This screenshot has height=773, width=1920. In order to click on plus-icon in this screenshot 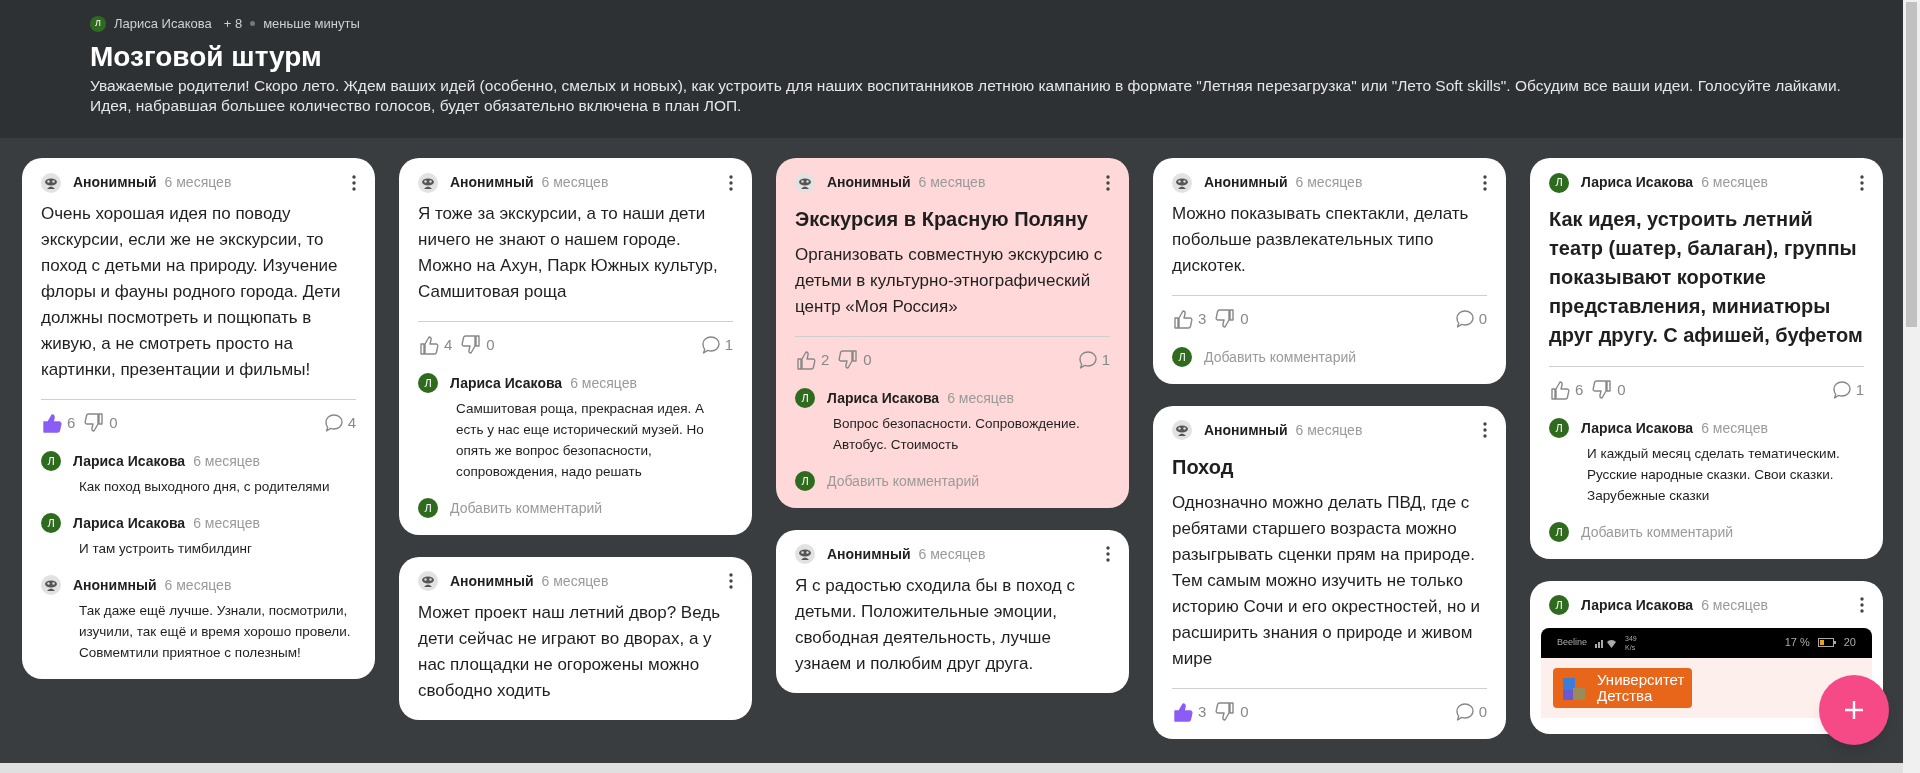, I will do `click(1854, 710)`.